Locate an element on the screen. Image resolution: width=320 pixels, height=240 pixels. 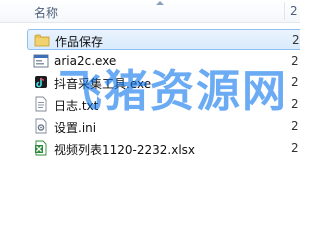
file-name-label: 设置.ini is located at coordinates (75, 128).